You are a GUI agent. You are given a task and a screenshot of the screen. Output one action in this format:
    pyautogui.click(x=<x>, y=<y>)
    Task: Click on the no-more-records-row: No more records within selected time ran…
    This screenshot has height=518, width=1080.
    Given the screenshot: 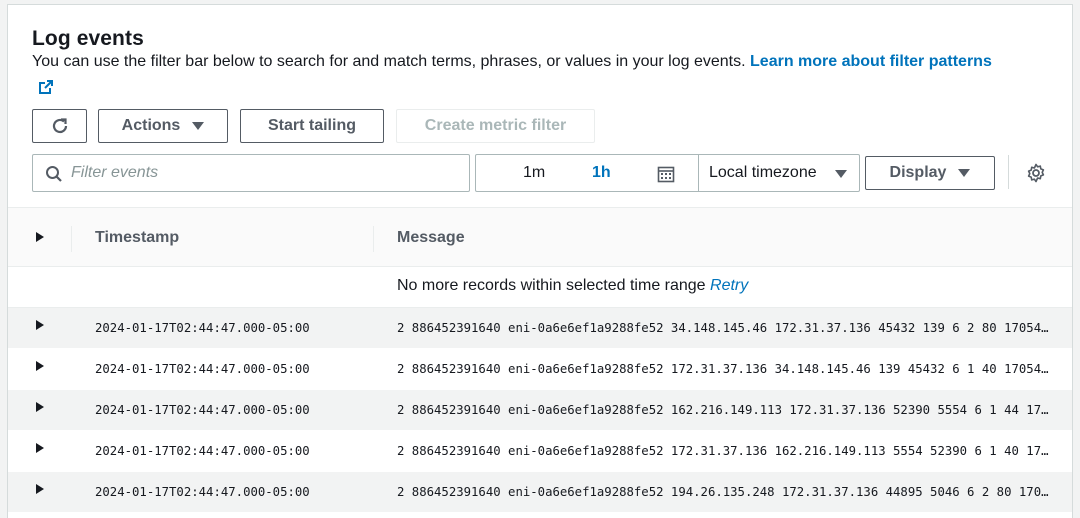 What is the action you would take?
    pyautogui.click(x=540, y=287)
    